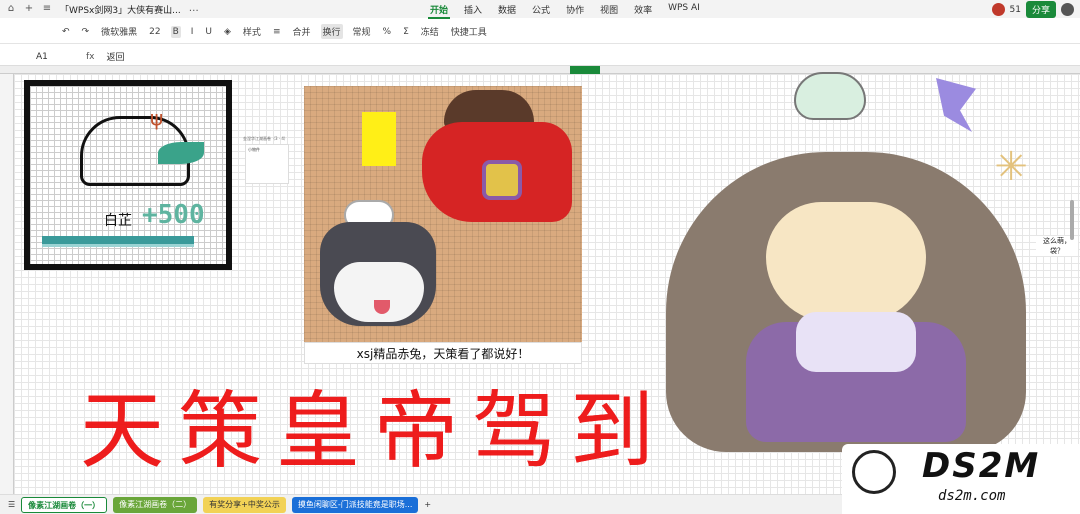 Image resolution: width=1080 pixels, height=514 pixels. Describe the element at coordinates (874, 472) in the screenshot. I see `atom-logo-icon` at that location.